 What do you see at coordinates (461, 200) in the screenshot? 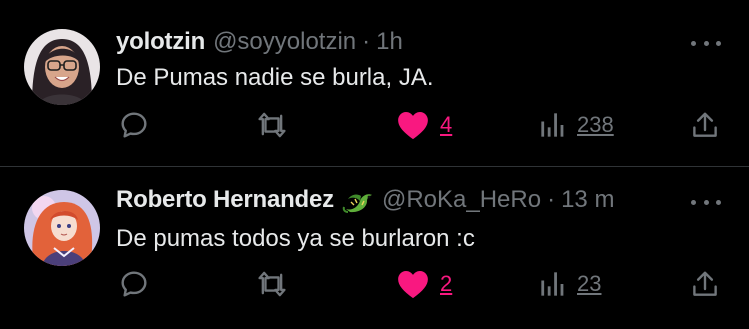
I see `user-handle: @RoKa_HeRo` at bounding box center [461, 200].